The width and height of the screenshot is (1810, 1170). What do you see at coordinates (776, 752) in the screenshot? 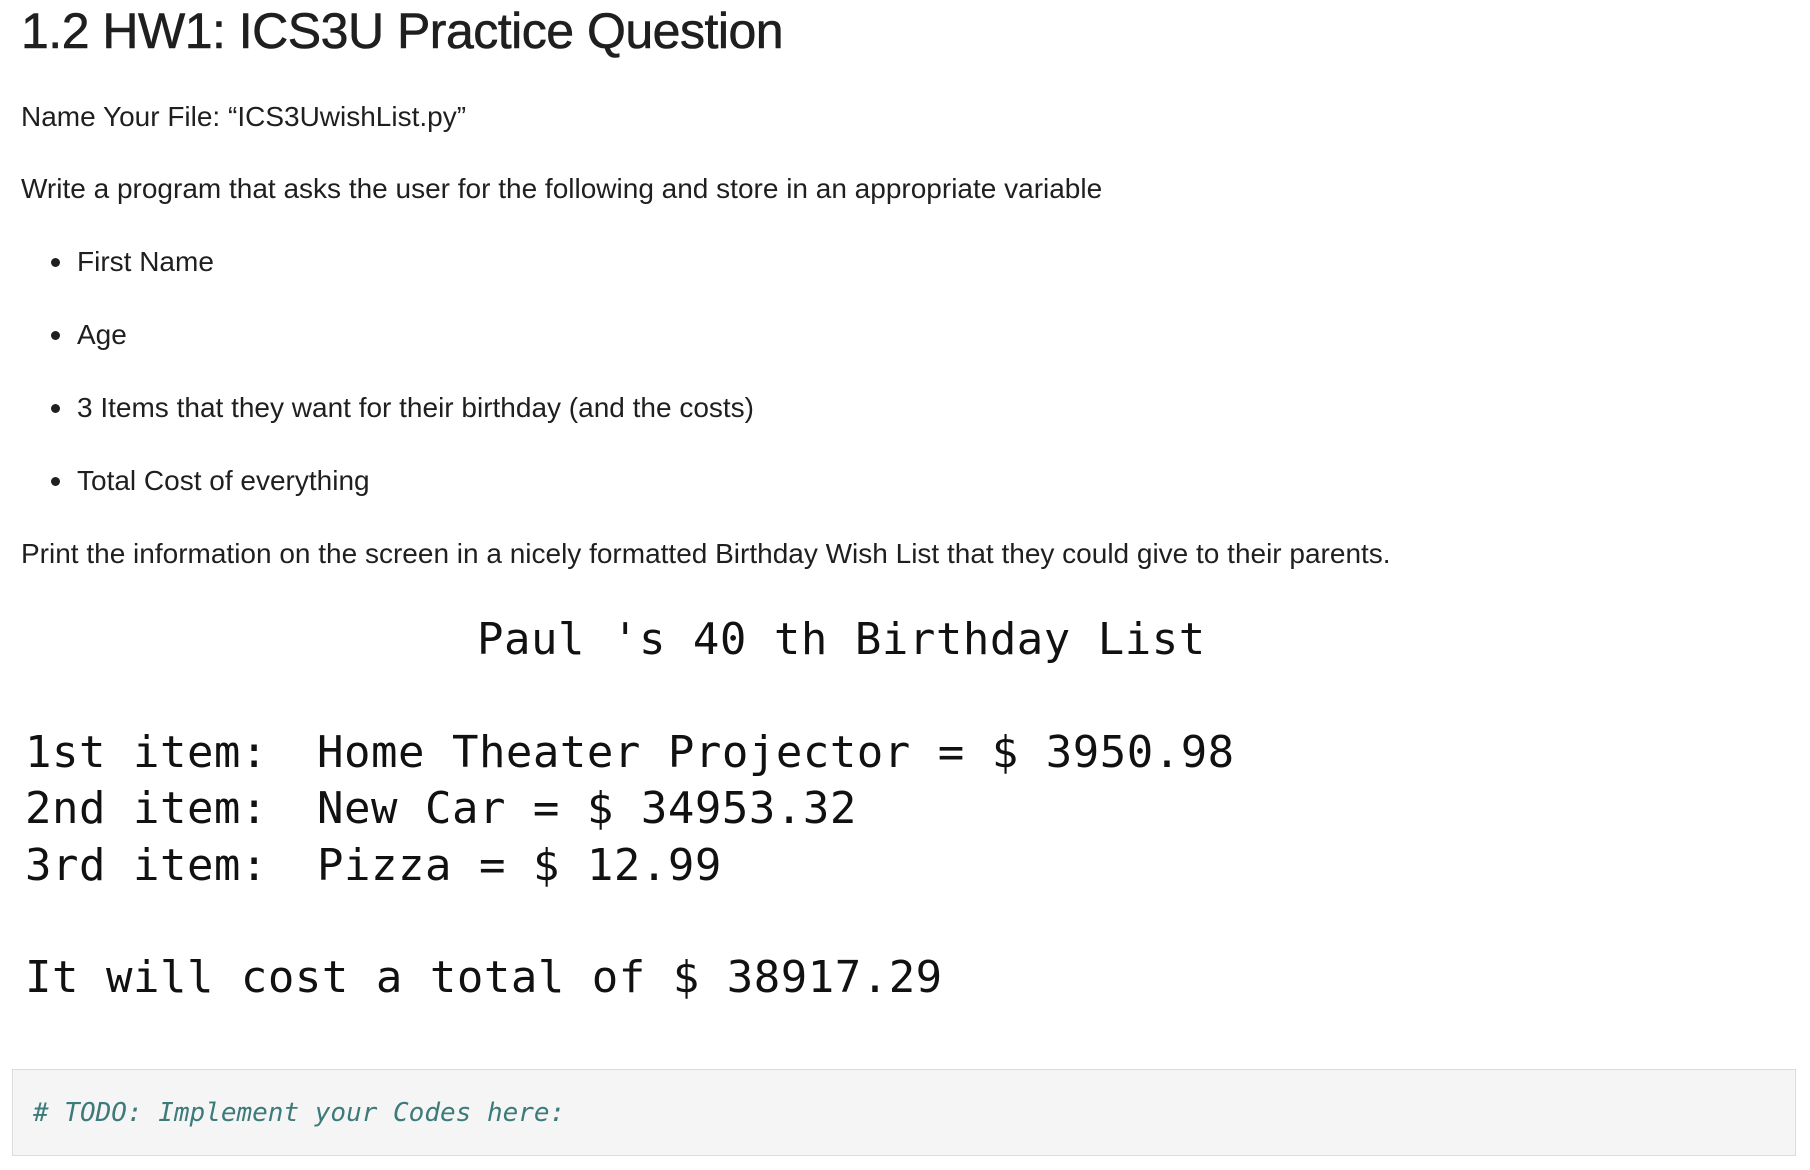
I see `item-value: Home Theater Projector = $ 3950.98` at bounding box center [776, 752].